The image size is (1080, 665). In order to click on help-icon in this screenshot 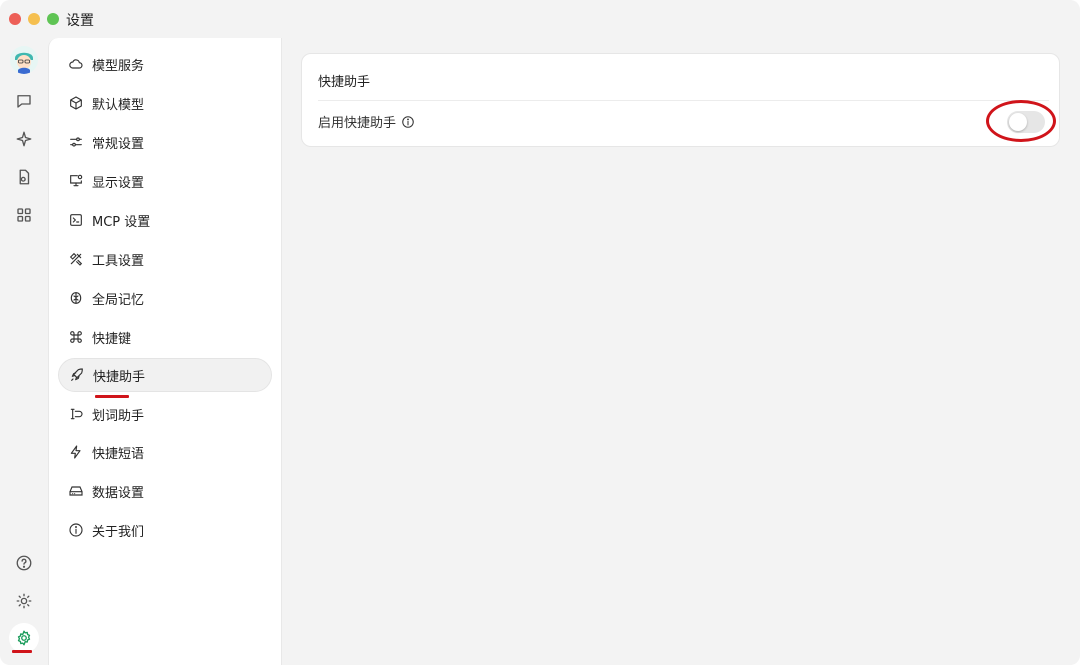, I will do `click(24, 563)`.